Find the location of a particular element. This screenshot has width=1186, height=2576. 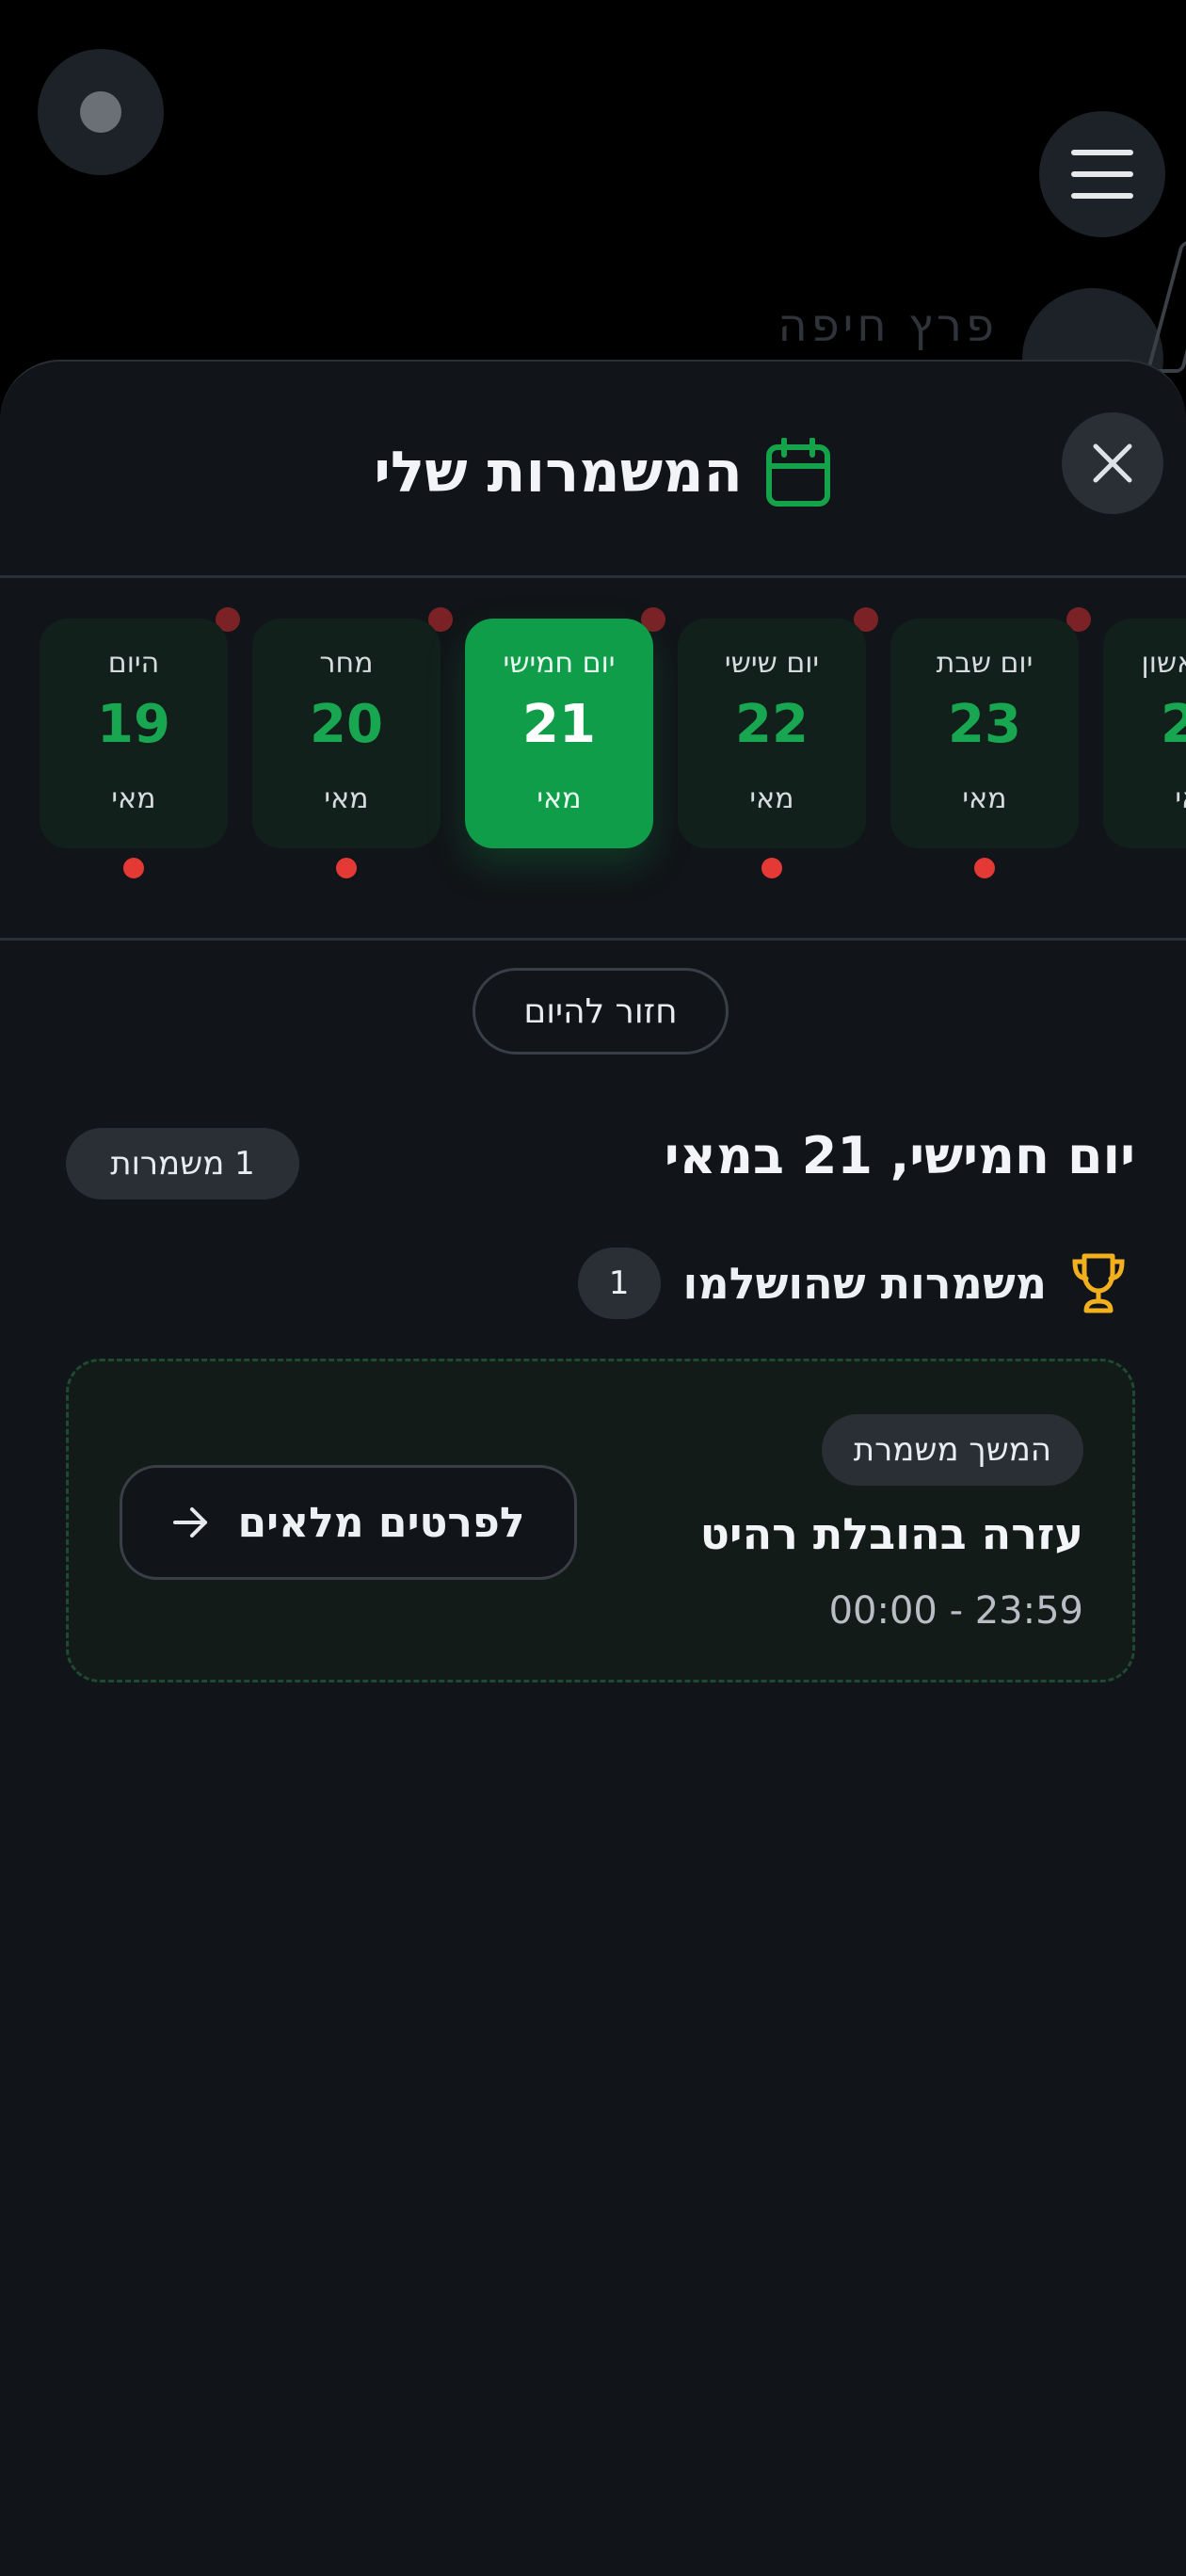

calendar-icon is located at coordinates (797, 472).